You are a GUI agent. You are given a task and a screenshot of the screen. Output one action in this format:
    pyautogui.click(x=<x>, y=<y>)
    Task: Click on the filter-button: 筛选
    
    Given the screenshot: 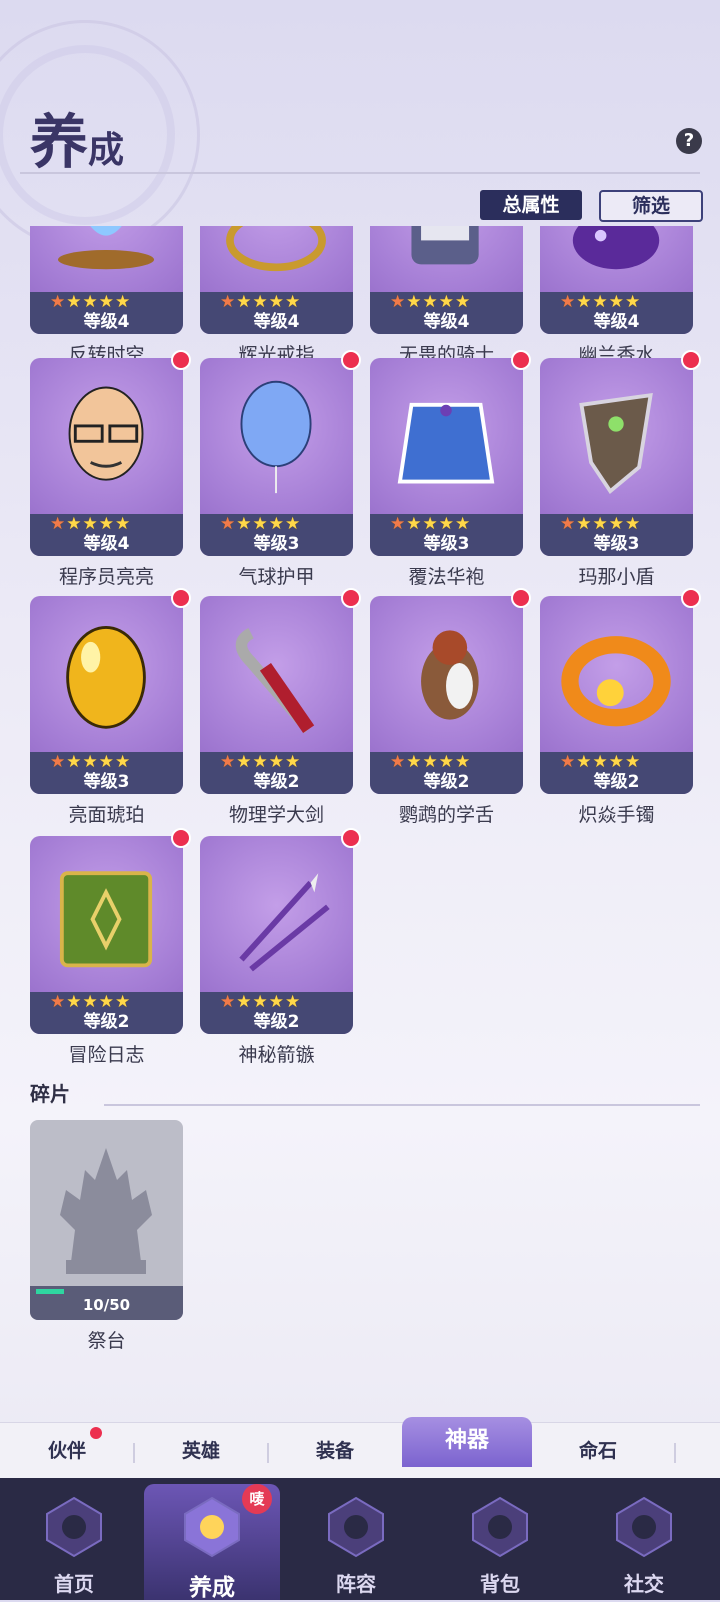 What is the action you would take?
    pyautogui.click(x=651, y=206)
    